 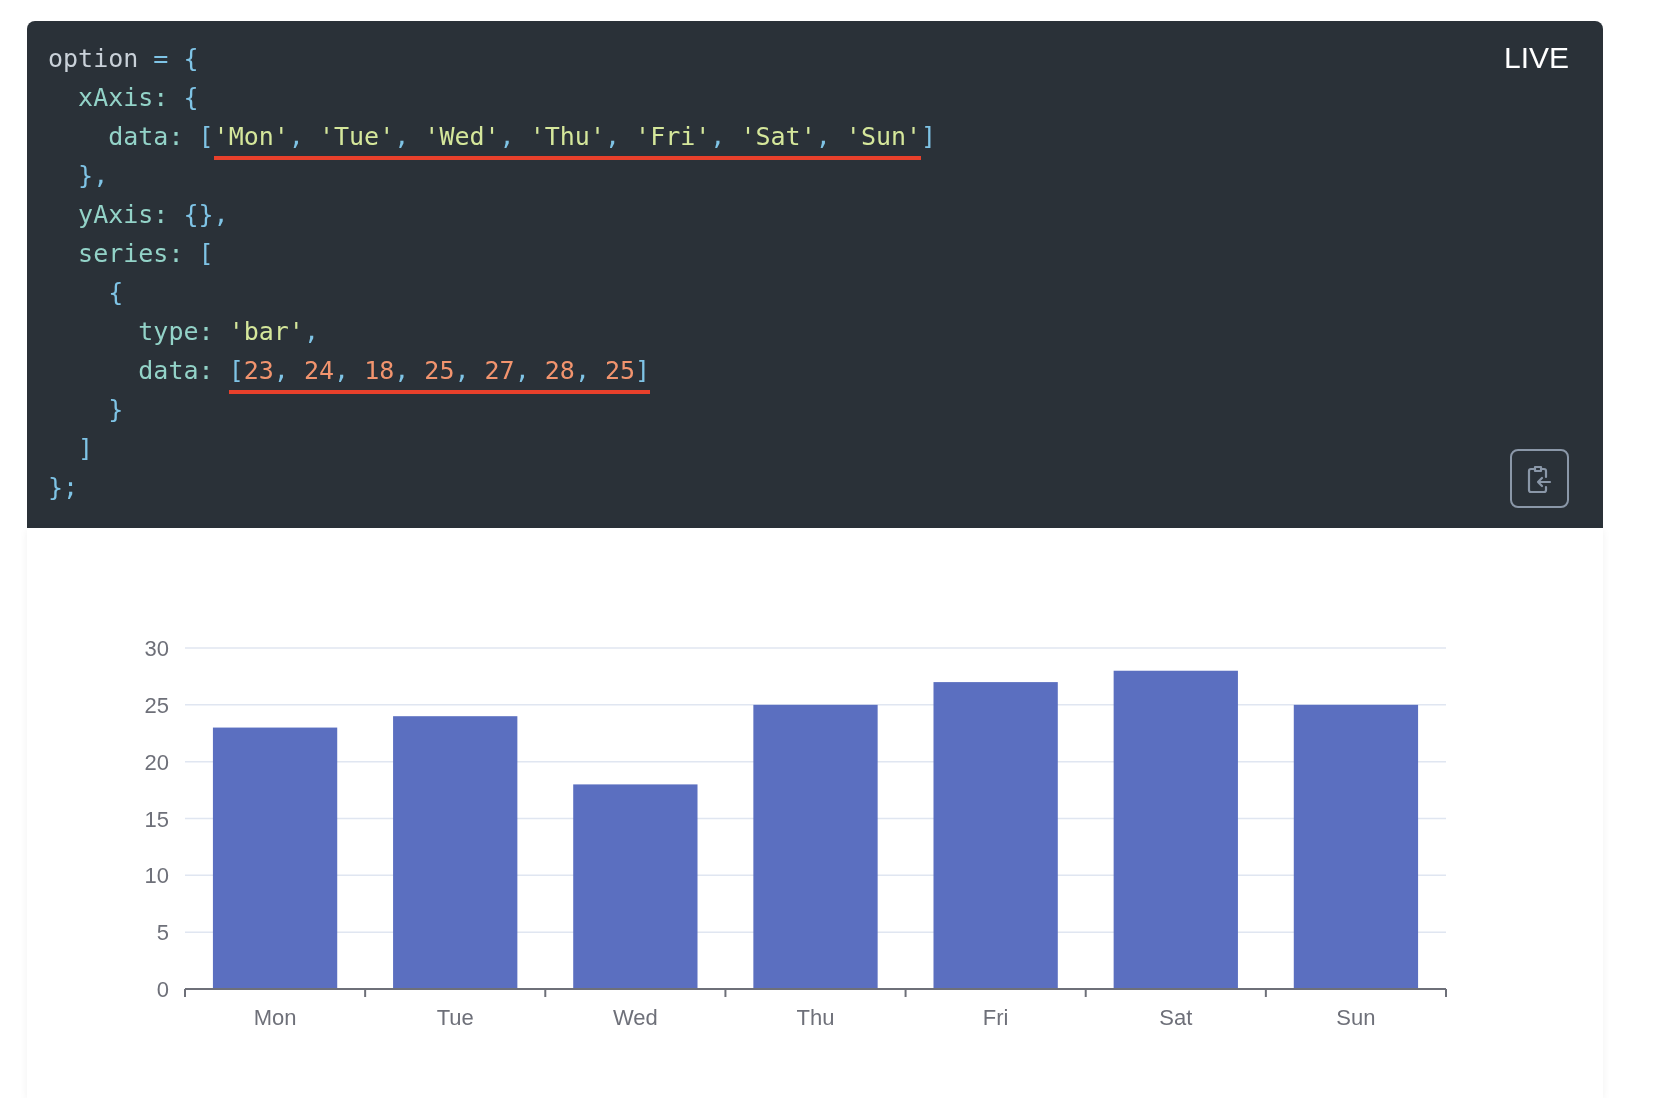 I want to click on copy-button, so click(x=1539, y=478).